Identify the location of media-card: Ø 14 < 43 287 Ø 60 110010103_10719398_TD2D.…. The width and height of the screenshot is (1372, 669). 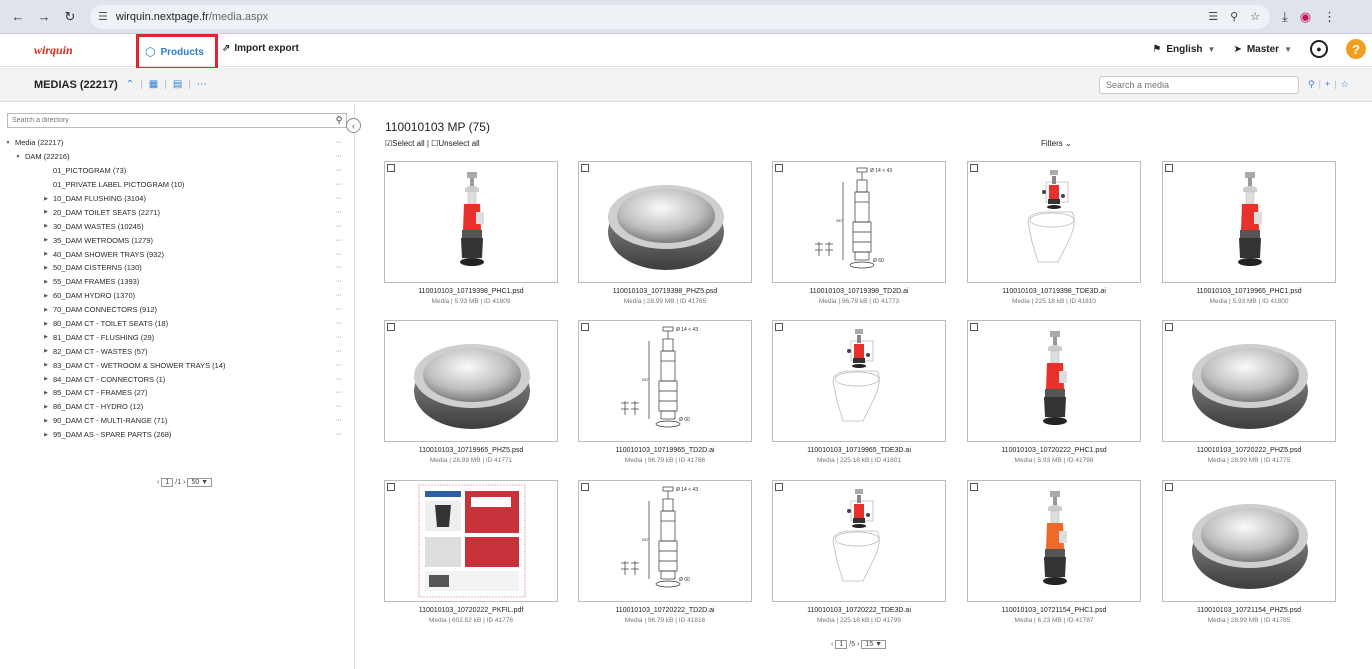
(859, 240).